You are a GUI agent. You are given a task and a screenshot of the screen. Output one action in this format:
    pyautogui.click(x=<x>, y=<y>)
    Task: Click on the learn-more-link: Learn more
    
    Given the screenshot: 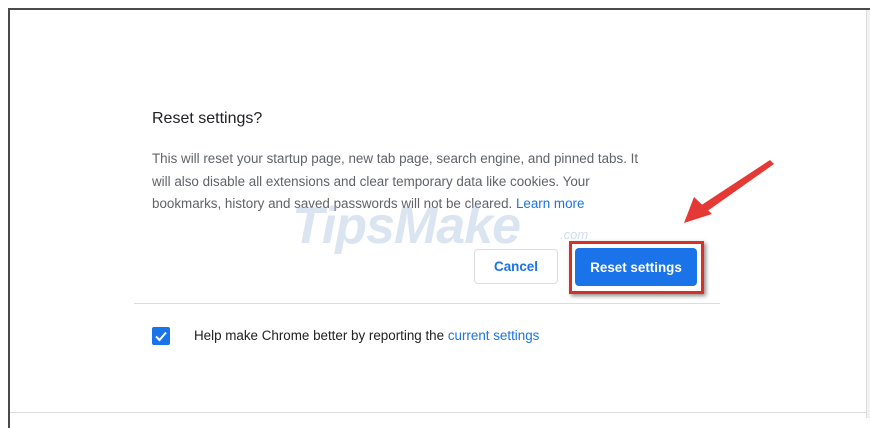 What is the action you would take?
    pyautogui.click(x=550, y=203)
    